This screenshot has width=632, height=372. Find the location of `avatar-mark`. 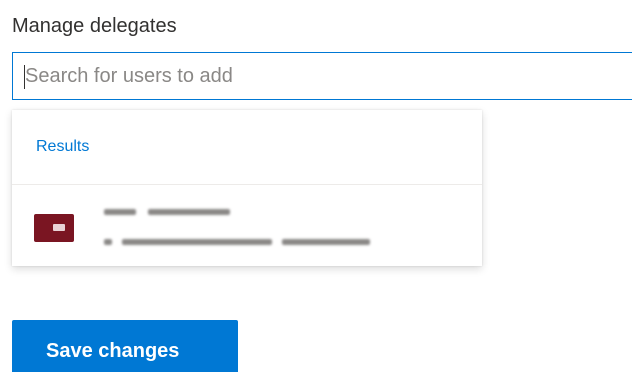

avatar-mark is located at coordinates (59, 227).